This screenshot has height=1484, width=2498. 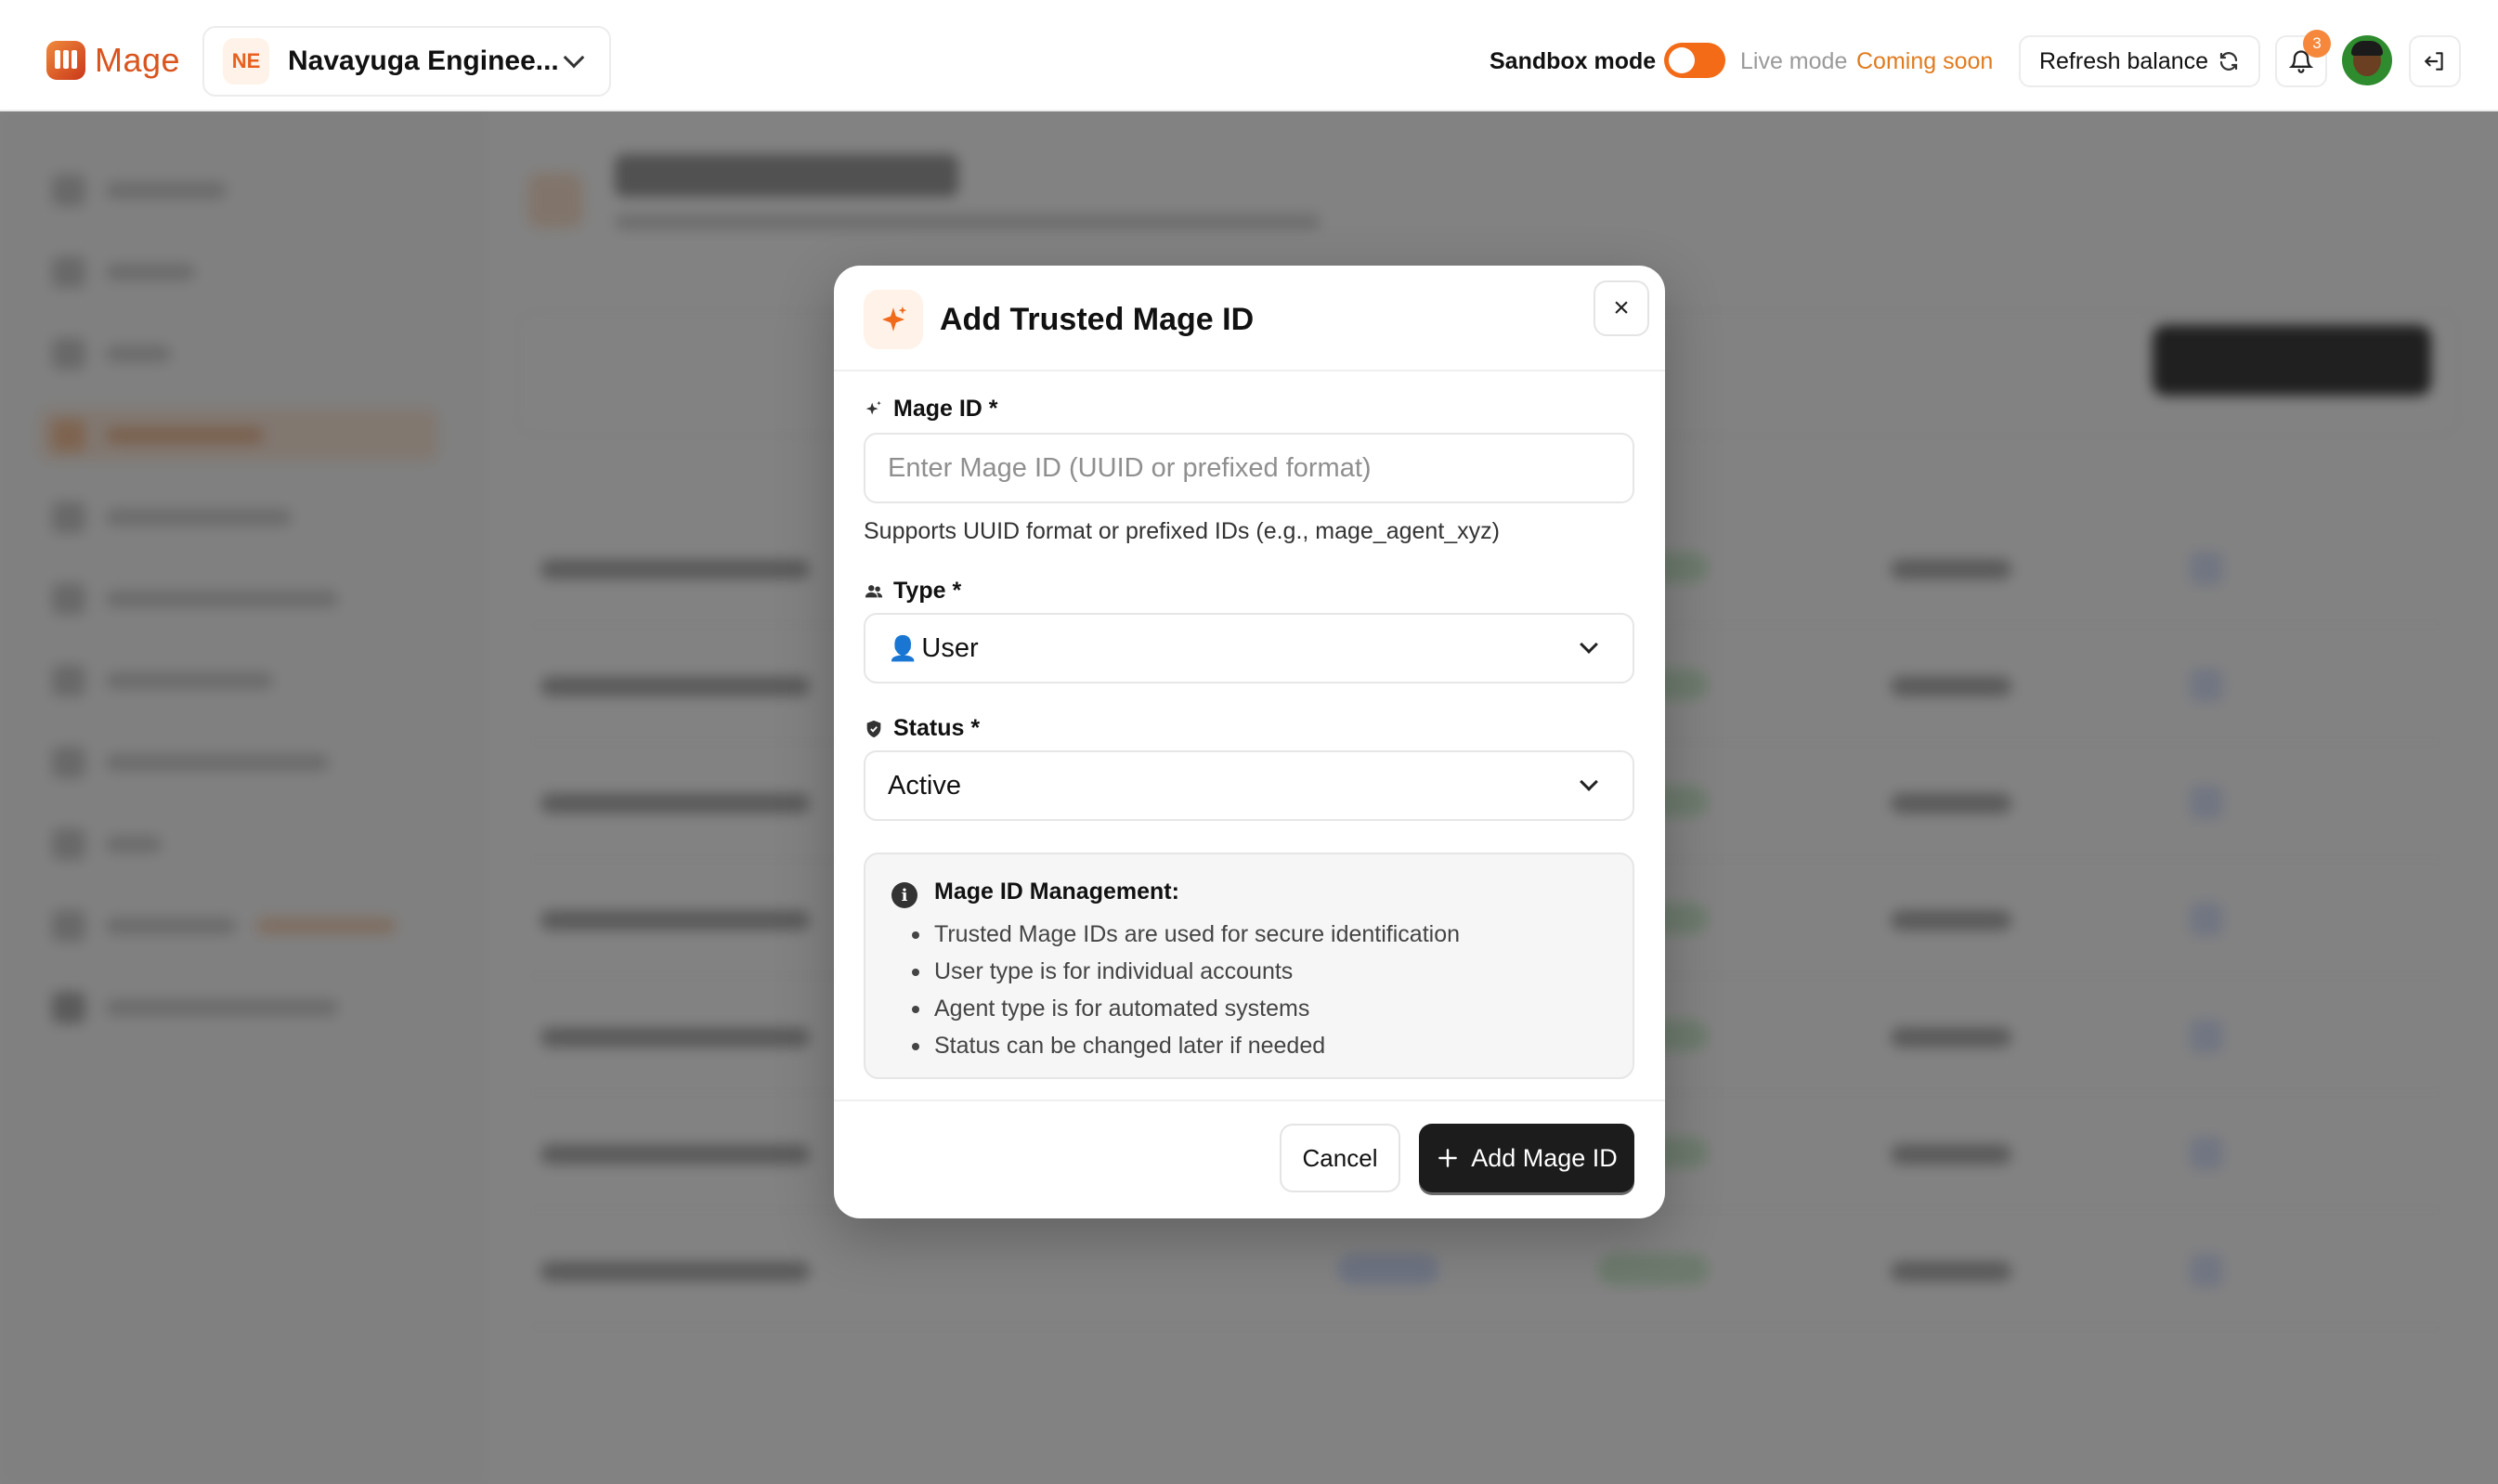 What do you see at coordinates (1794, 61) in the screenshot?
I see `live-mode-label: Live mode` at bounding box center [1794, 61].